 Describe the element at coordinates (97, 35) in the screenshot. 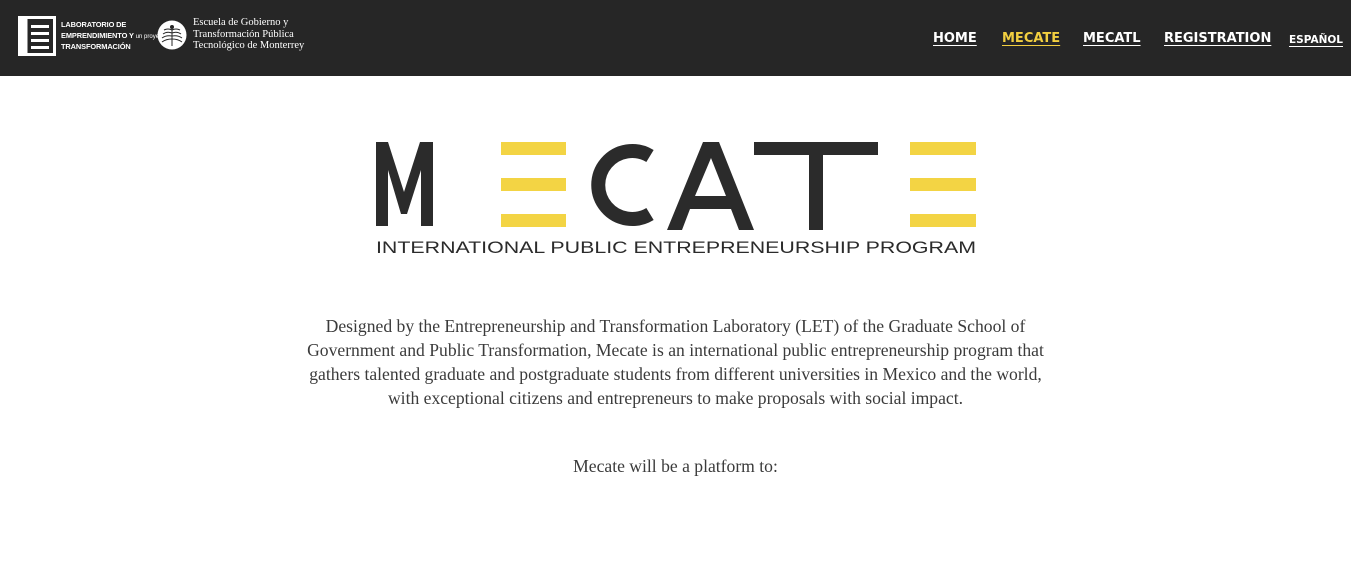

I see `let-logo-line: EMPRENDIMIENTO Y` at that location.